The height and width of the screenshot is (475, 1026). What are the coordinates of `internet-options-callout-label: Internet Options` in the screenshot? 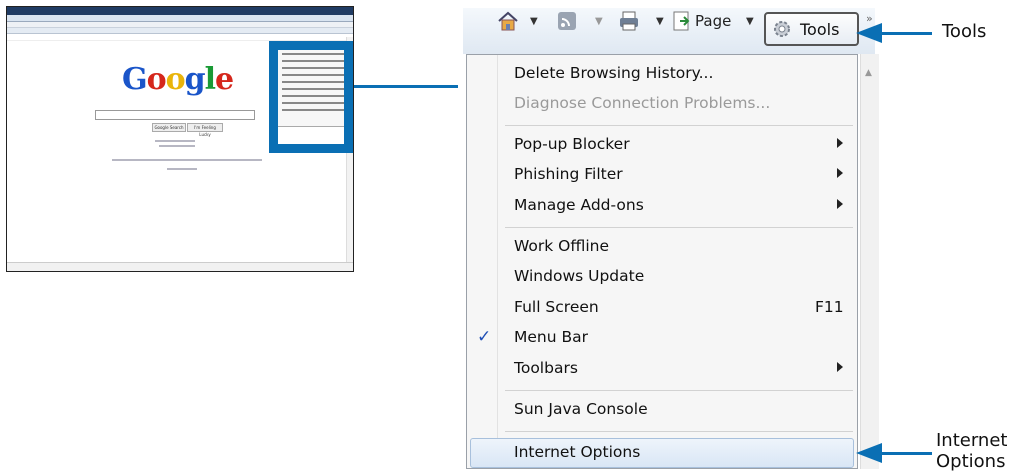 It's located at (971, 451).